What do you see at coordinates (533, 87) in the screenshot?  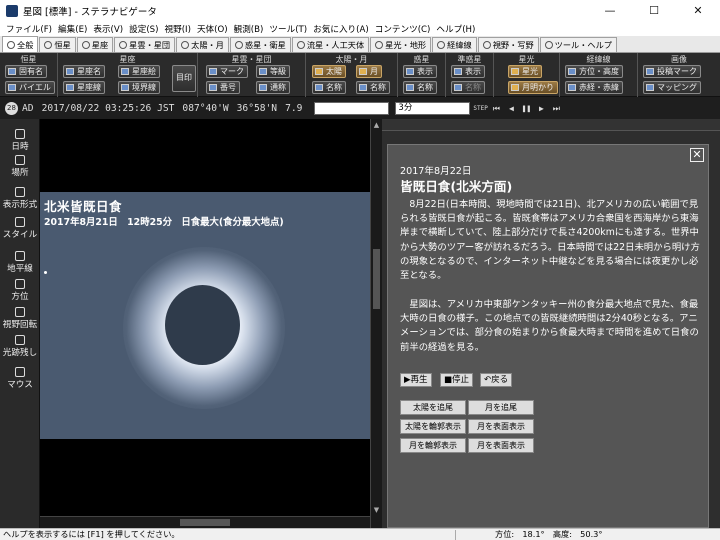 I see `moonlight-button: 月明かり` at bounding box center [533, 87].